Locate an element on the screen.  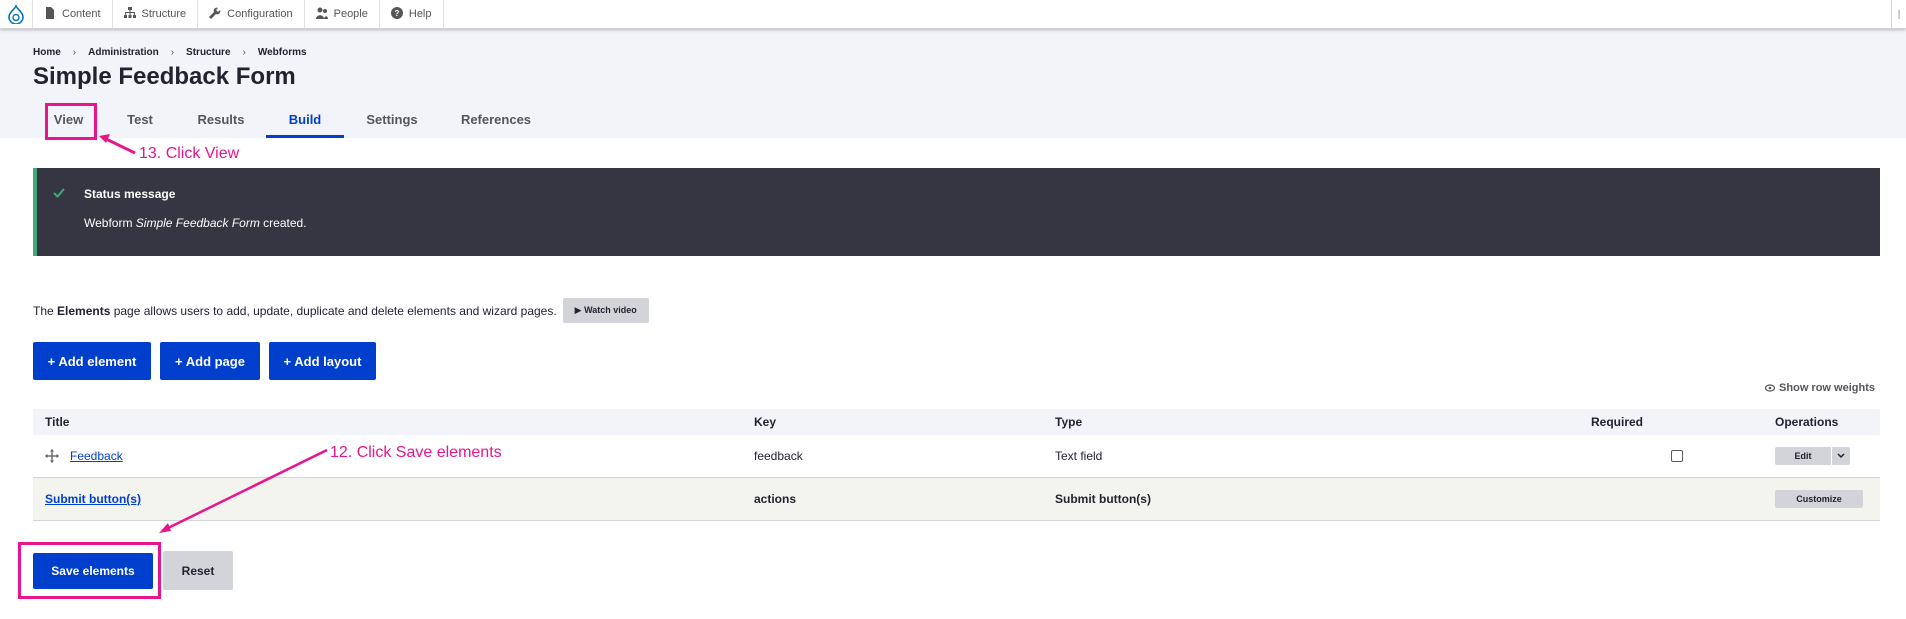
element-type: Text field is located at coordinates (1079, 456).